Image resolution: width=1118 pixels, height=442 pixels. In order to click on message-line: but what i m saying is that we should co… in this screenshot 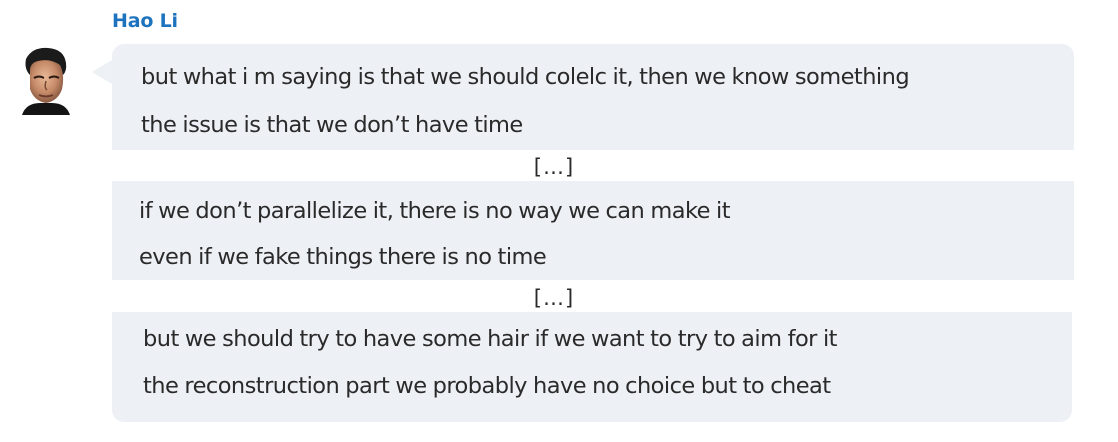, I will do `click(525, 77)`.